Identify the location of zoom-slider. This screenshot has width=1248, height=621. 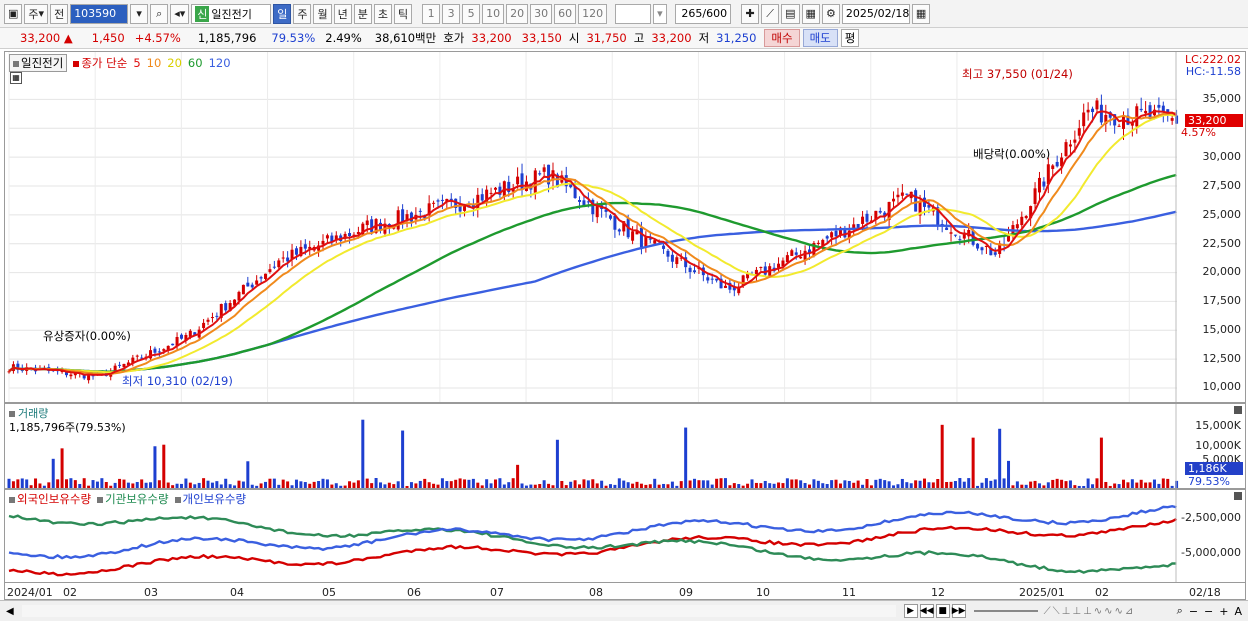
(1005, 611).